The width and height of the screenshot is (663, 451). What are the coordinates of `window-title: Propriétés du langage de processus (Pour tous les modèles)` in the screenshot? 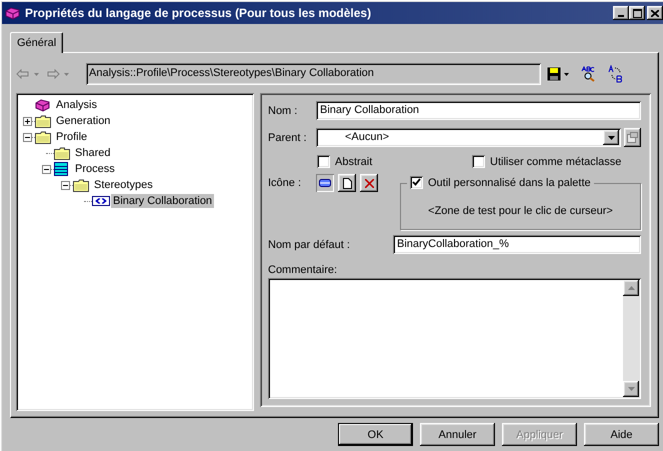 It's located at (198, 13).